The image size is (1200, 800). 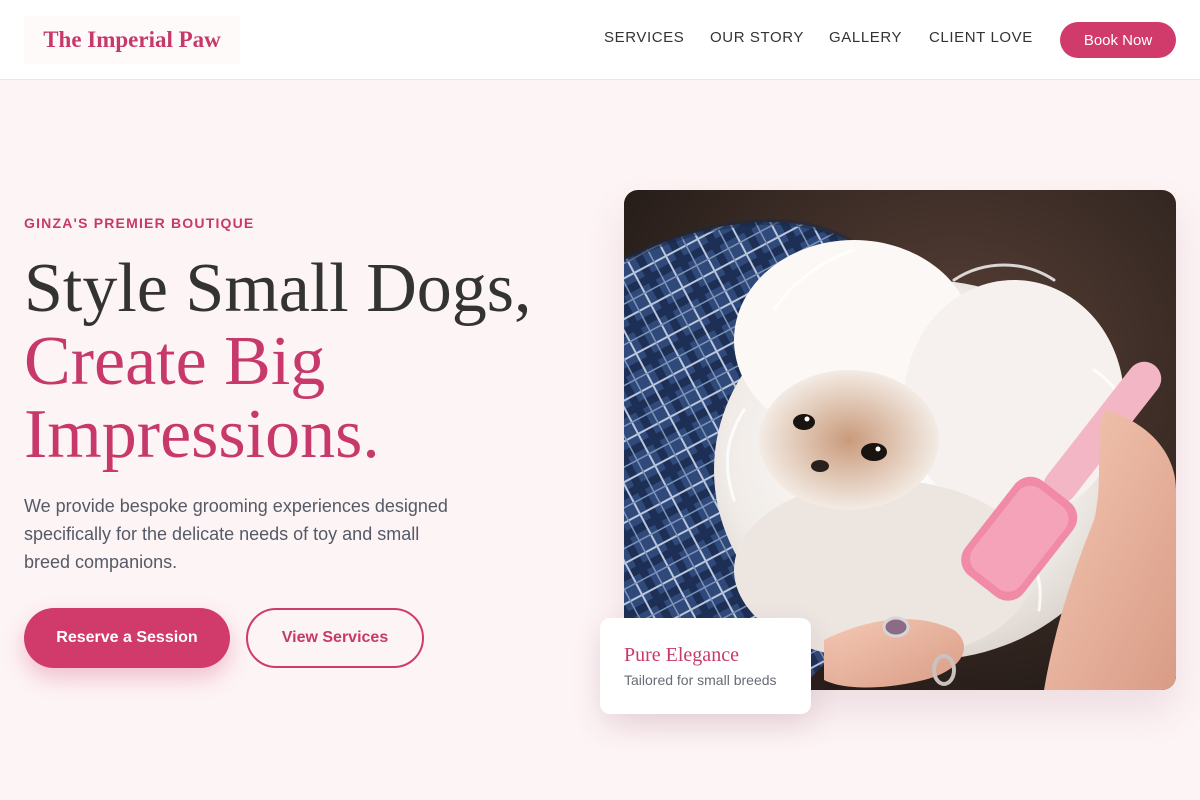 What do you see at coordinates (278, 288) in the screenshot?
I see `headline-line-1: Style Small Dogs,` at bounding box center [278, 288].